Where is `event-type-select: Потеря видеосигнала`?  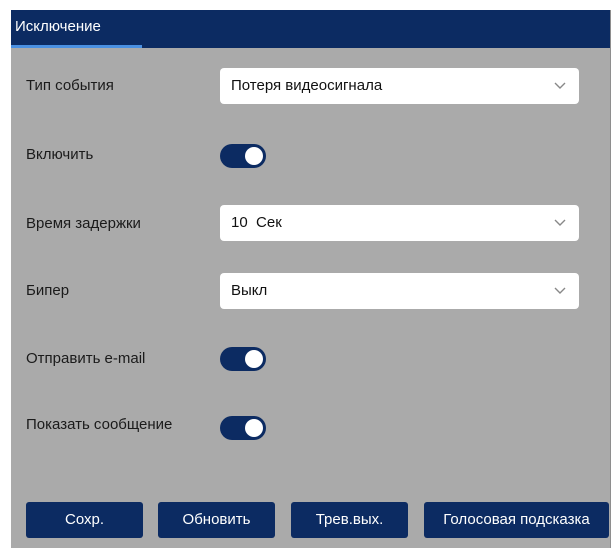
event-type-select: Потеря видеосигнала is located at coordinates (399, 86).